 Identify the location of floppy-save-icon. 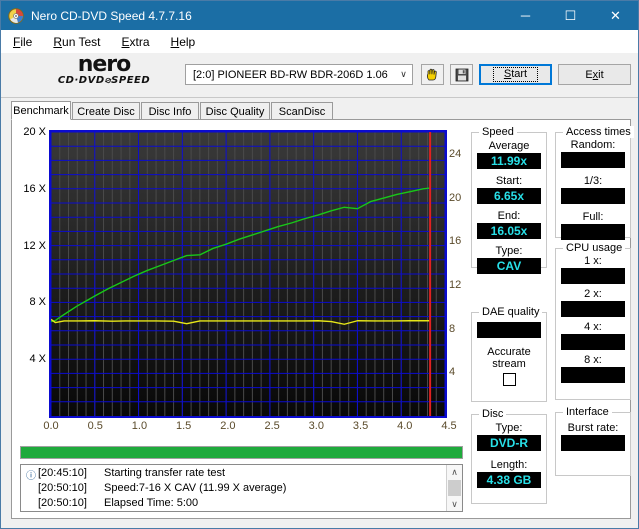
(461, 74).